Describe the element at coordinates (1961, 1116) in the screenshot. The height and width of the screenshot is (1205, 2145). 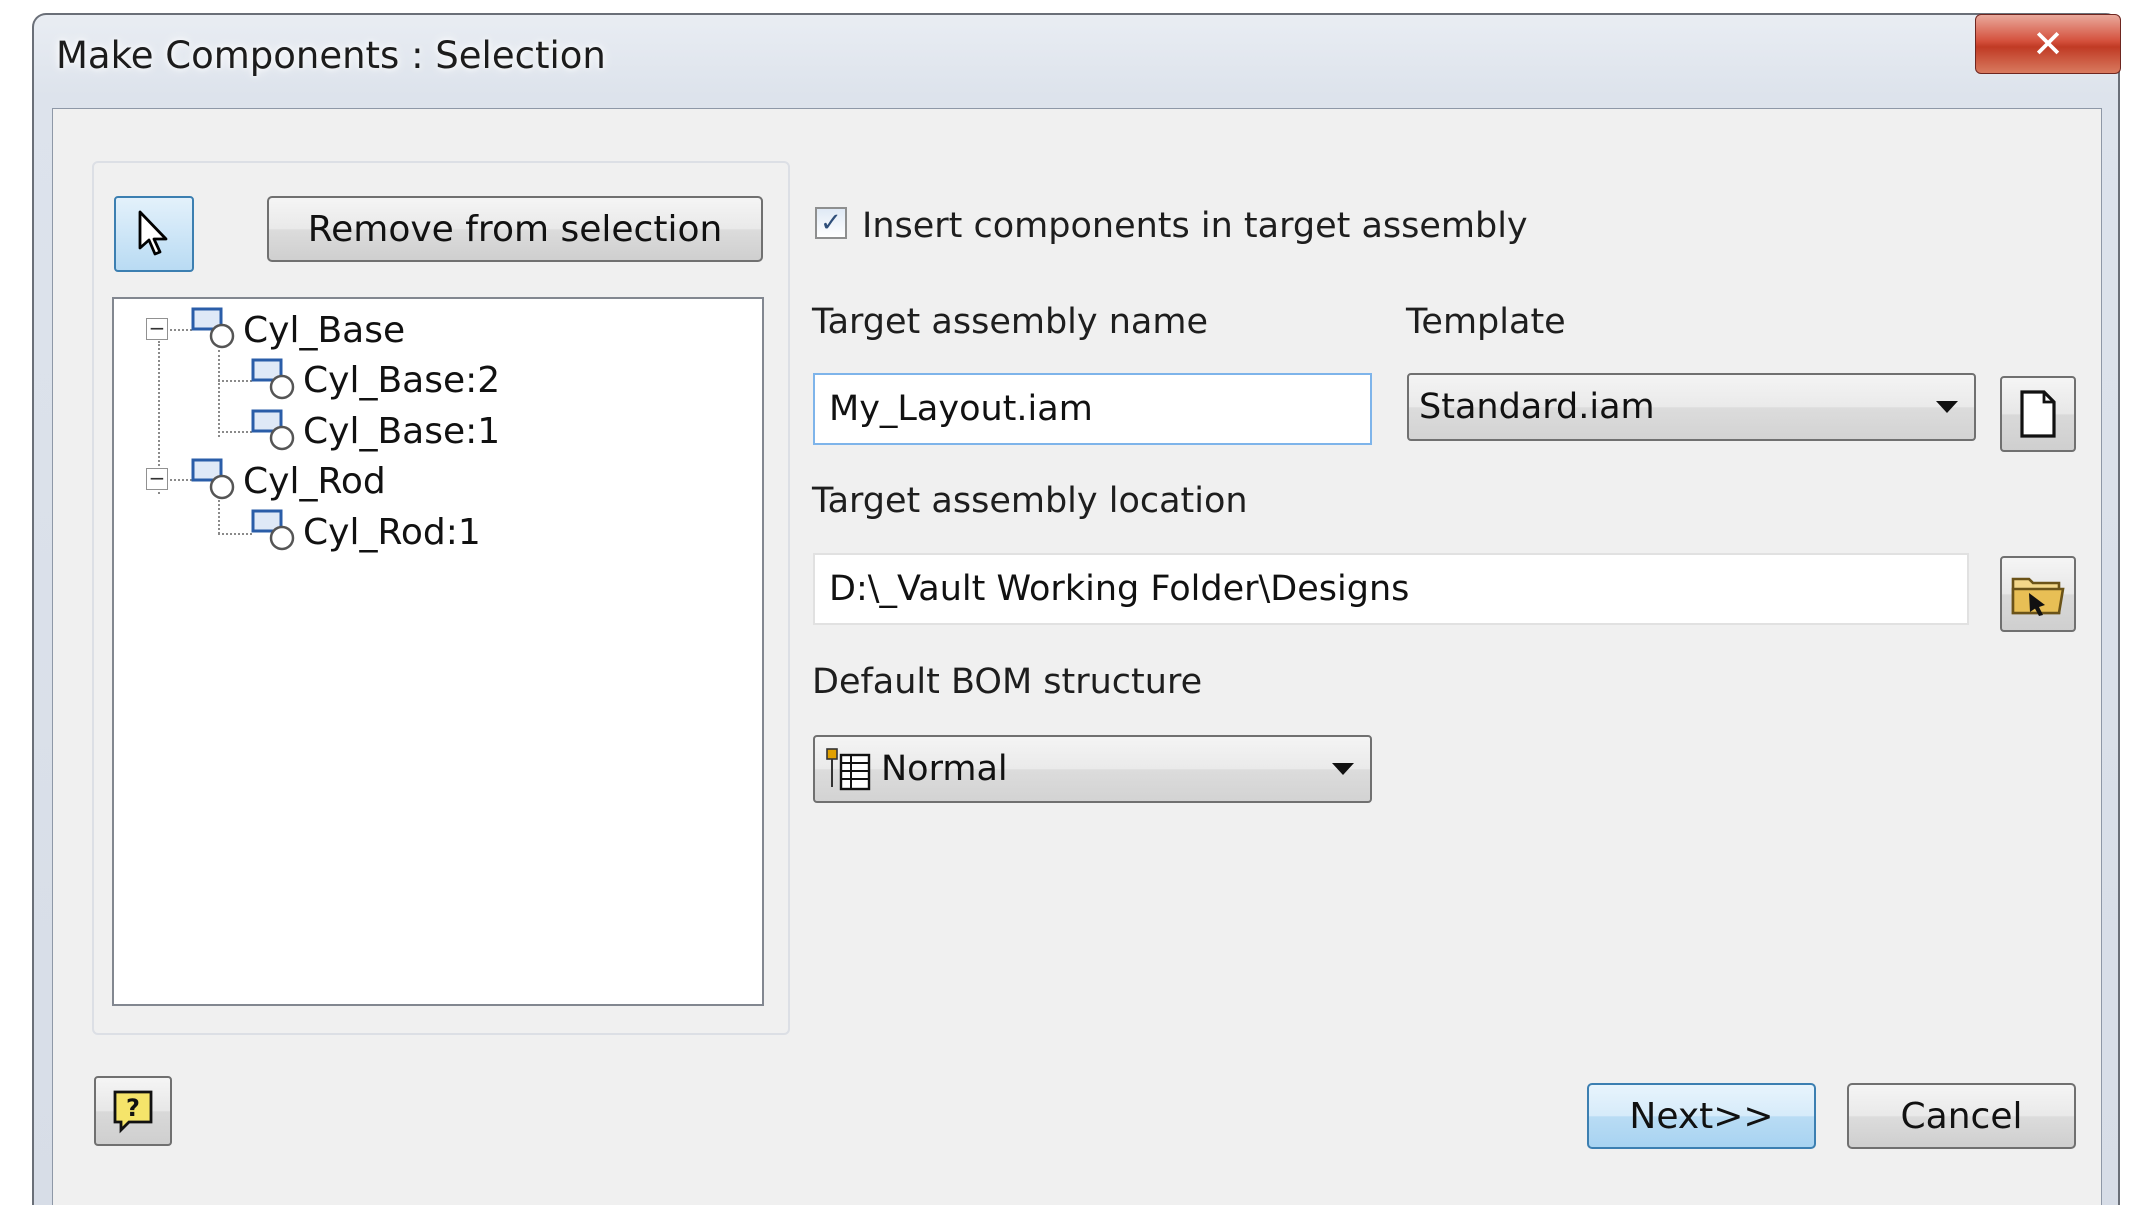
I see `cancel-button: Cancel` at that location.